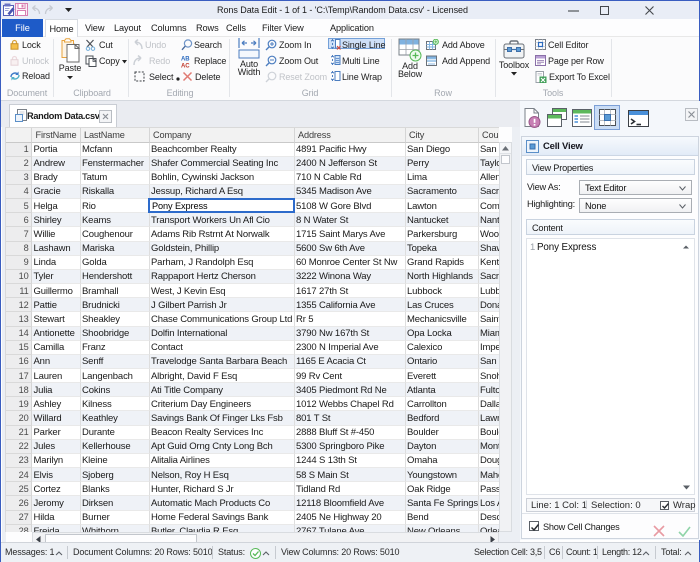  I want to click on svg-text: AB, so click(185, 60).